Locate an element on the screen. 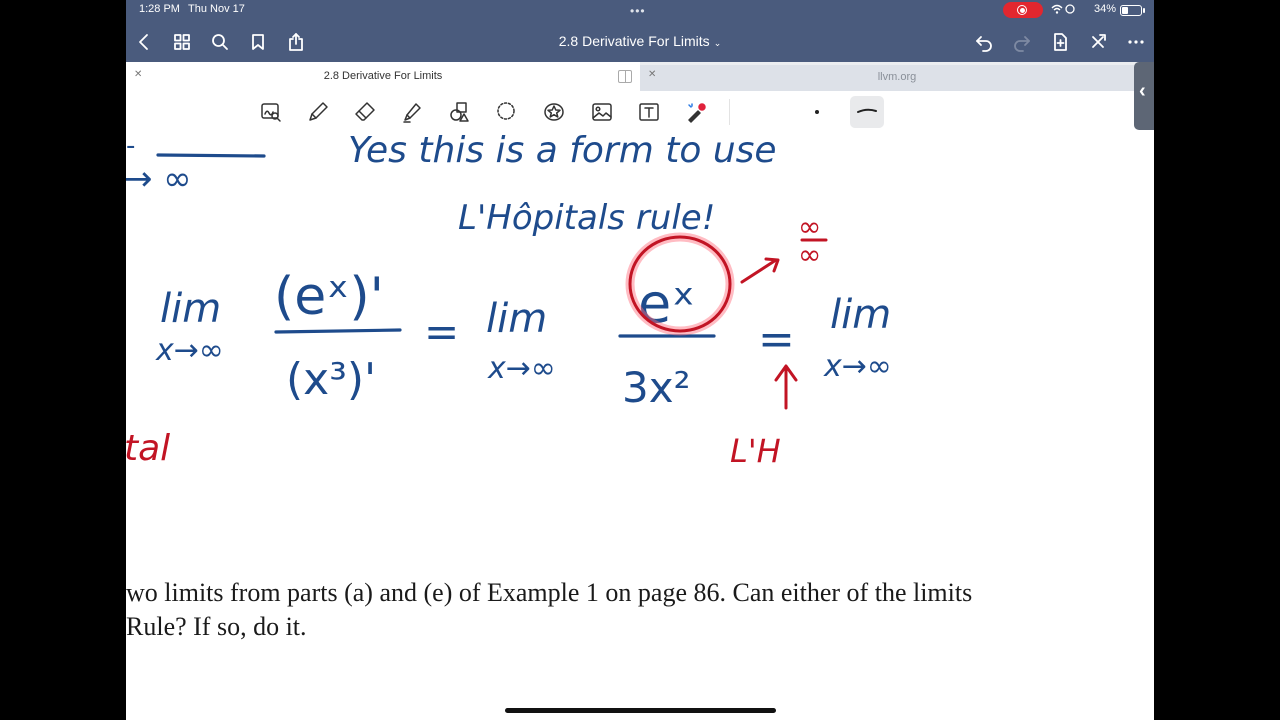 Image resolution: width=1280 pixels, height=720 pixels. battery-percent: 34% is located at coordinates (1105, 9).